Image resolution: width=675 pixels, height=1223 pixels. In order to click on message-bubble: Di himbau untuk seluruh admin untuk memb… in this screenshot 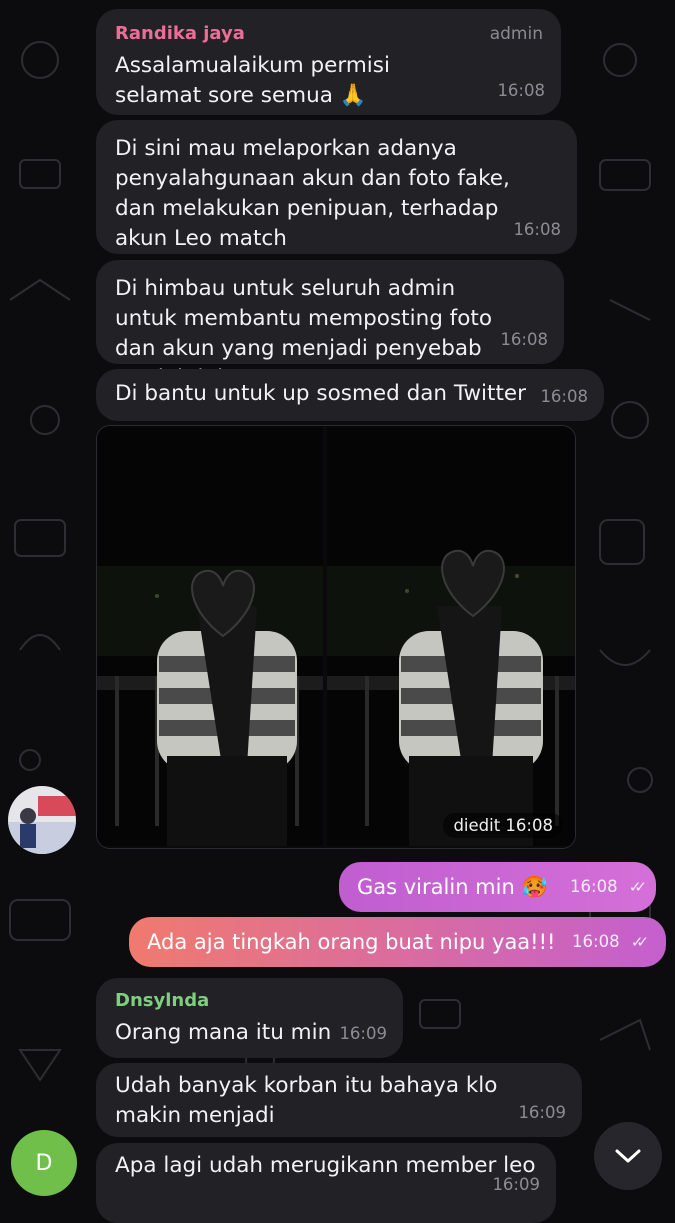, I will do `click(330, 325)`.